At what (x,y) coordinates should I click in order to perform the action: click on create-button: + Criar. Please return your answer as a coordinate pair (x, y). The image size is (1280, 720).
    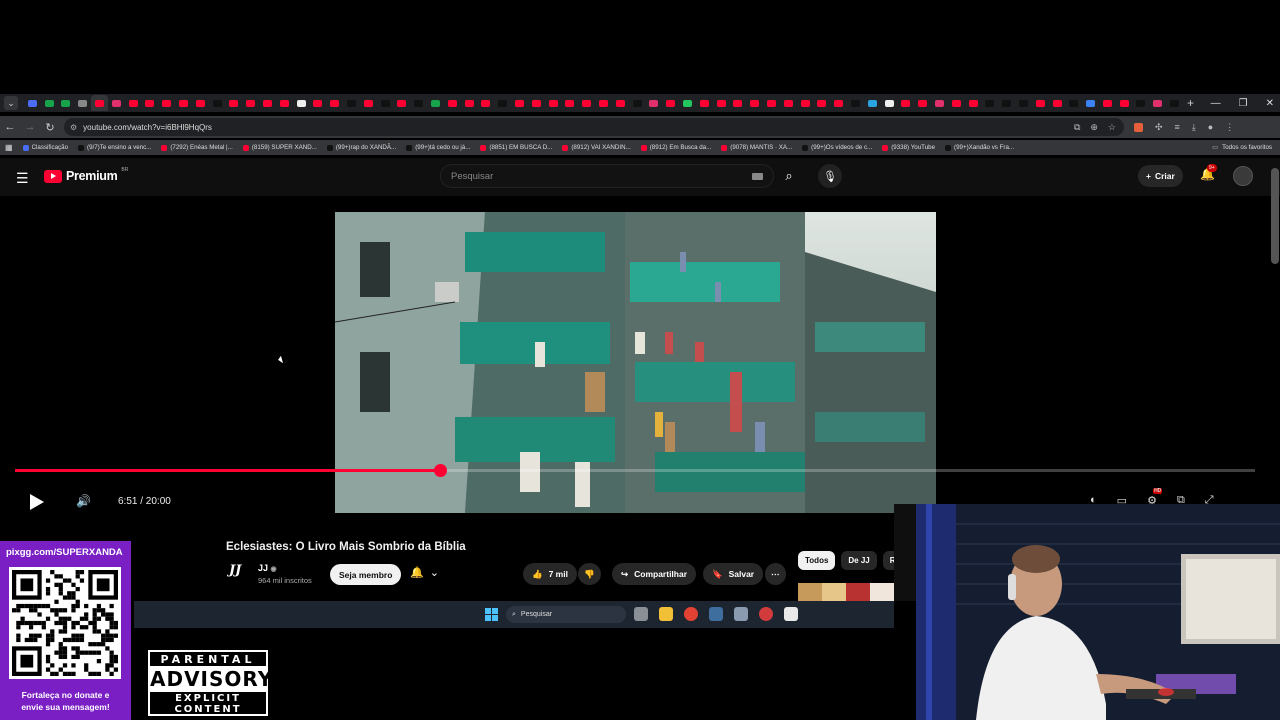
    Looking at the image, I should click on (1160, 176).